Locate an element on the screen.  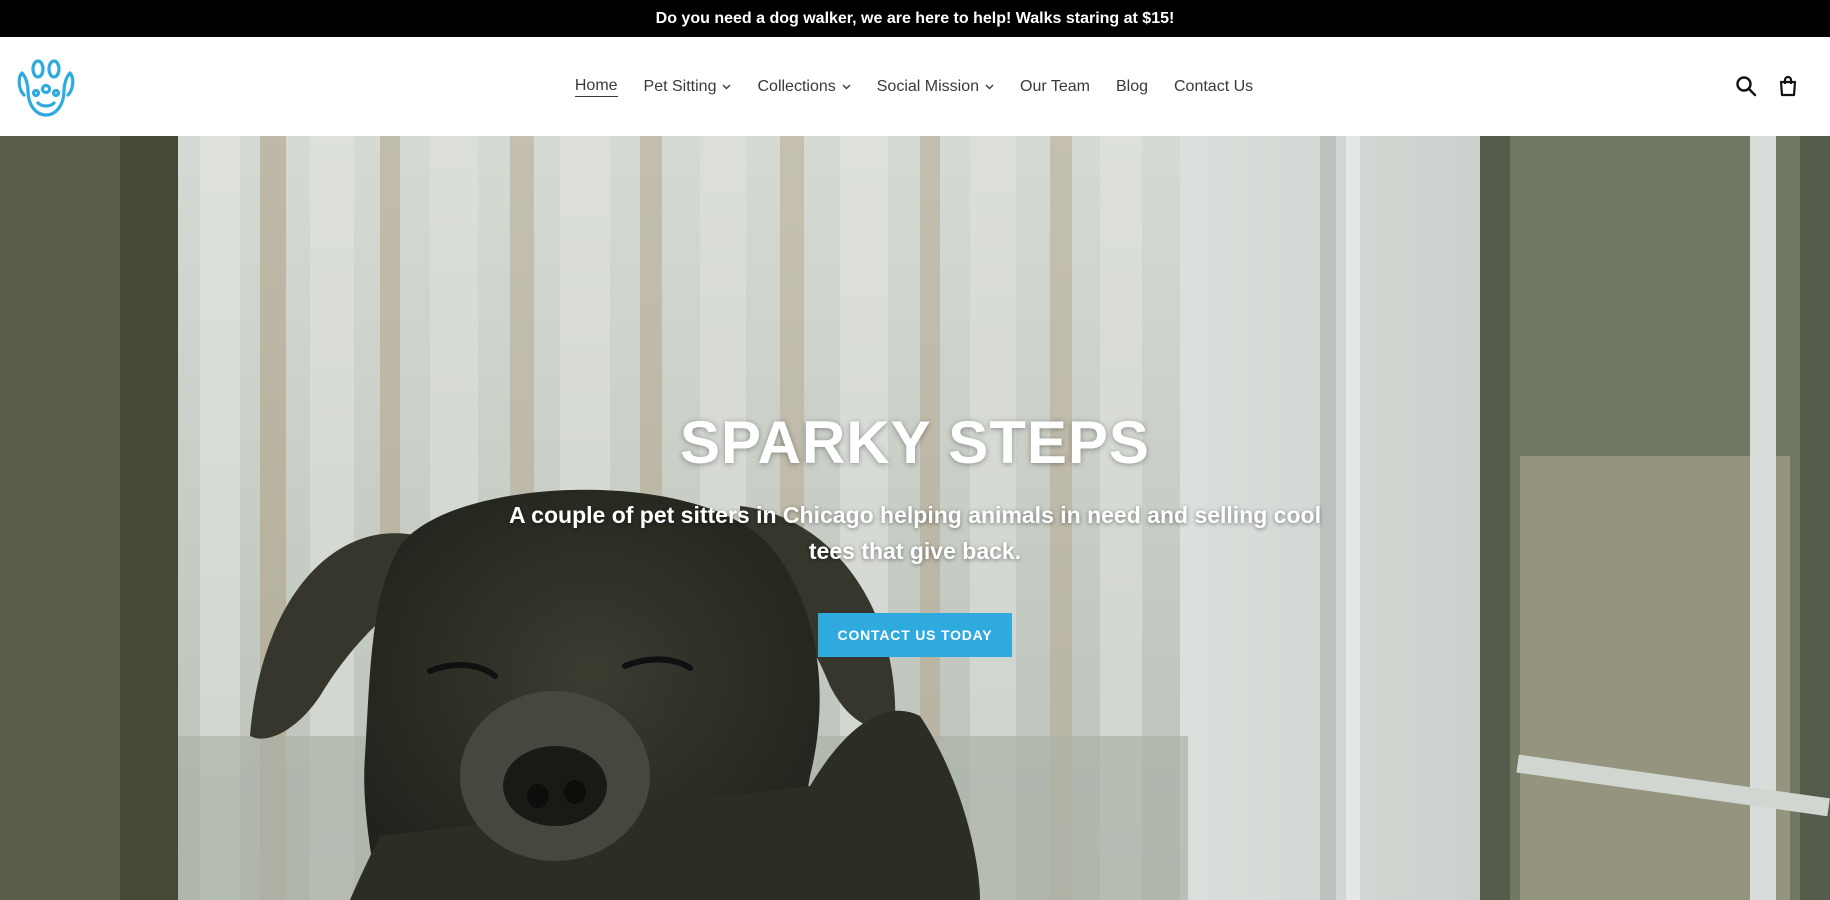
nav-item-pet-sitting: Pet Sitting is located at coordinates (688, 87).